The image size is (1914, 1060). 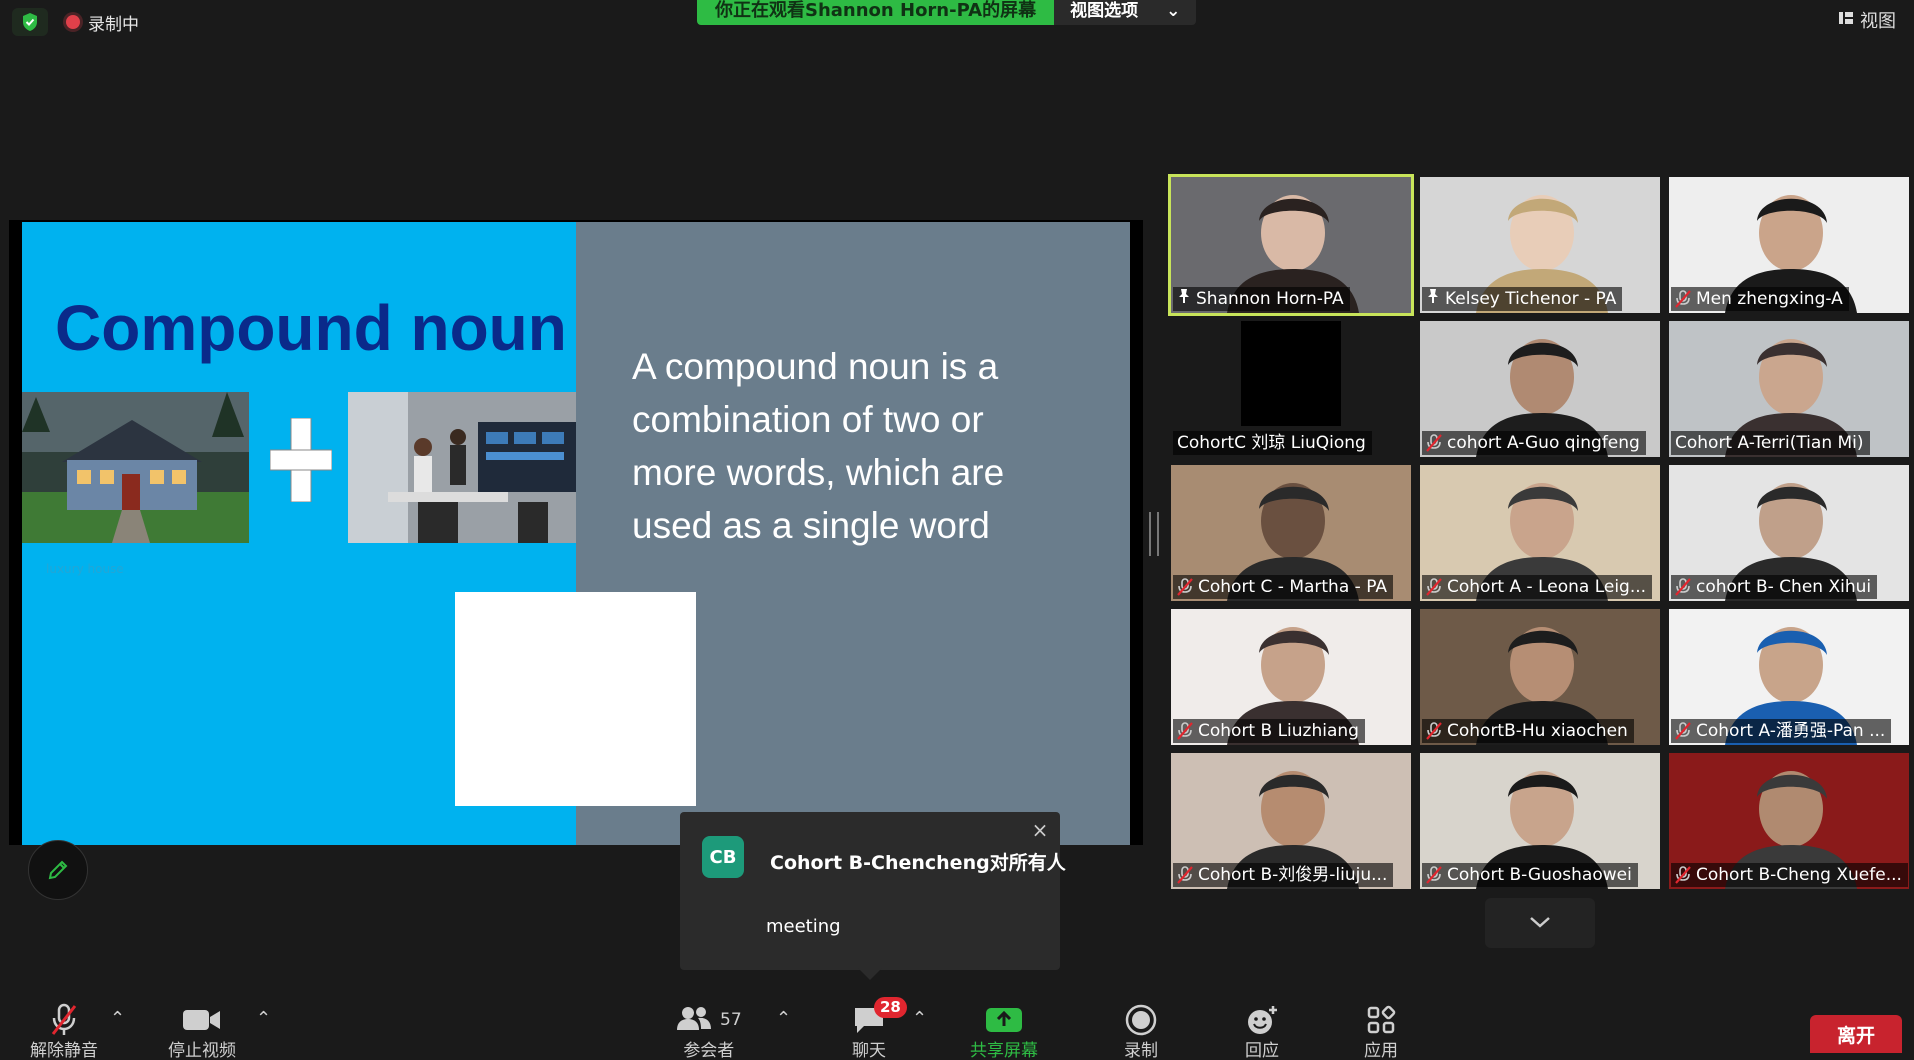 I want to click on participant-tile: CohortB-Hu xiaochen, so click(x=1540, y=677).